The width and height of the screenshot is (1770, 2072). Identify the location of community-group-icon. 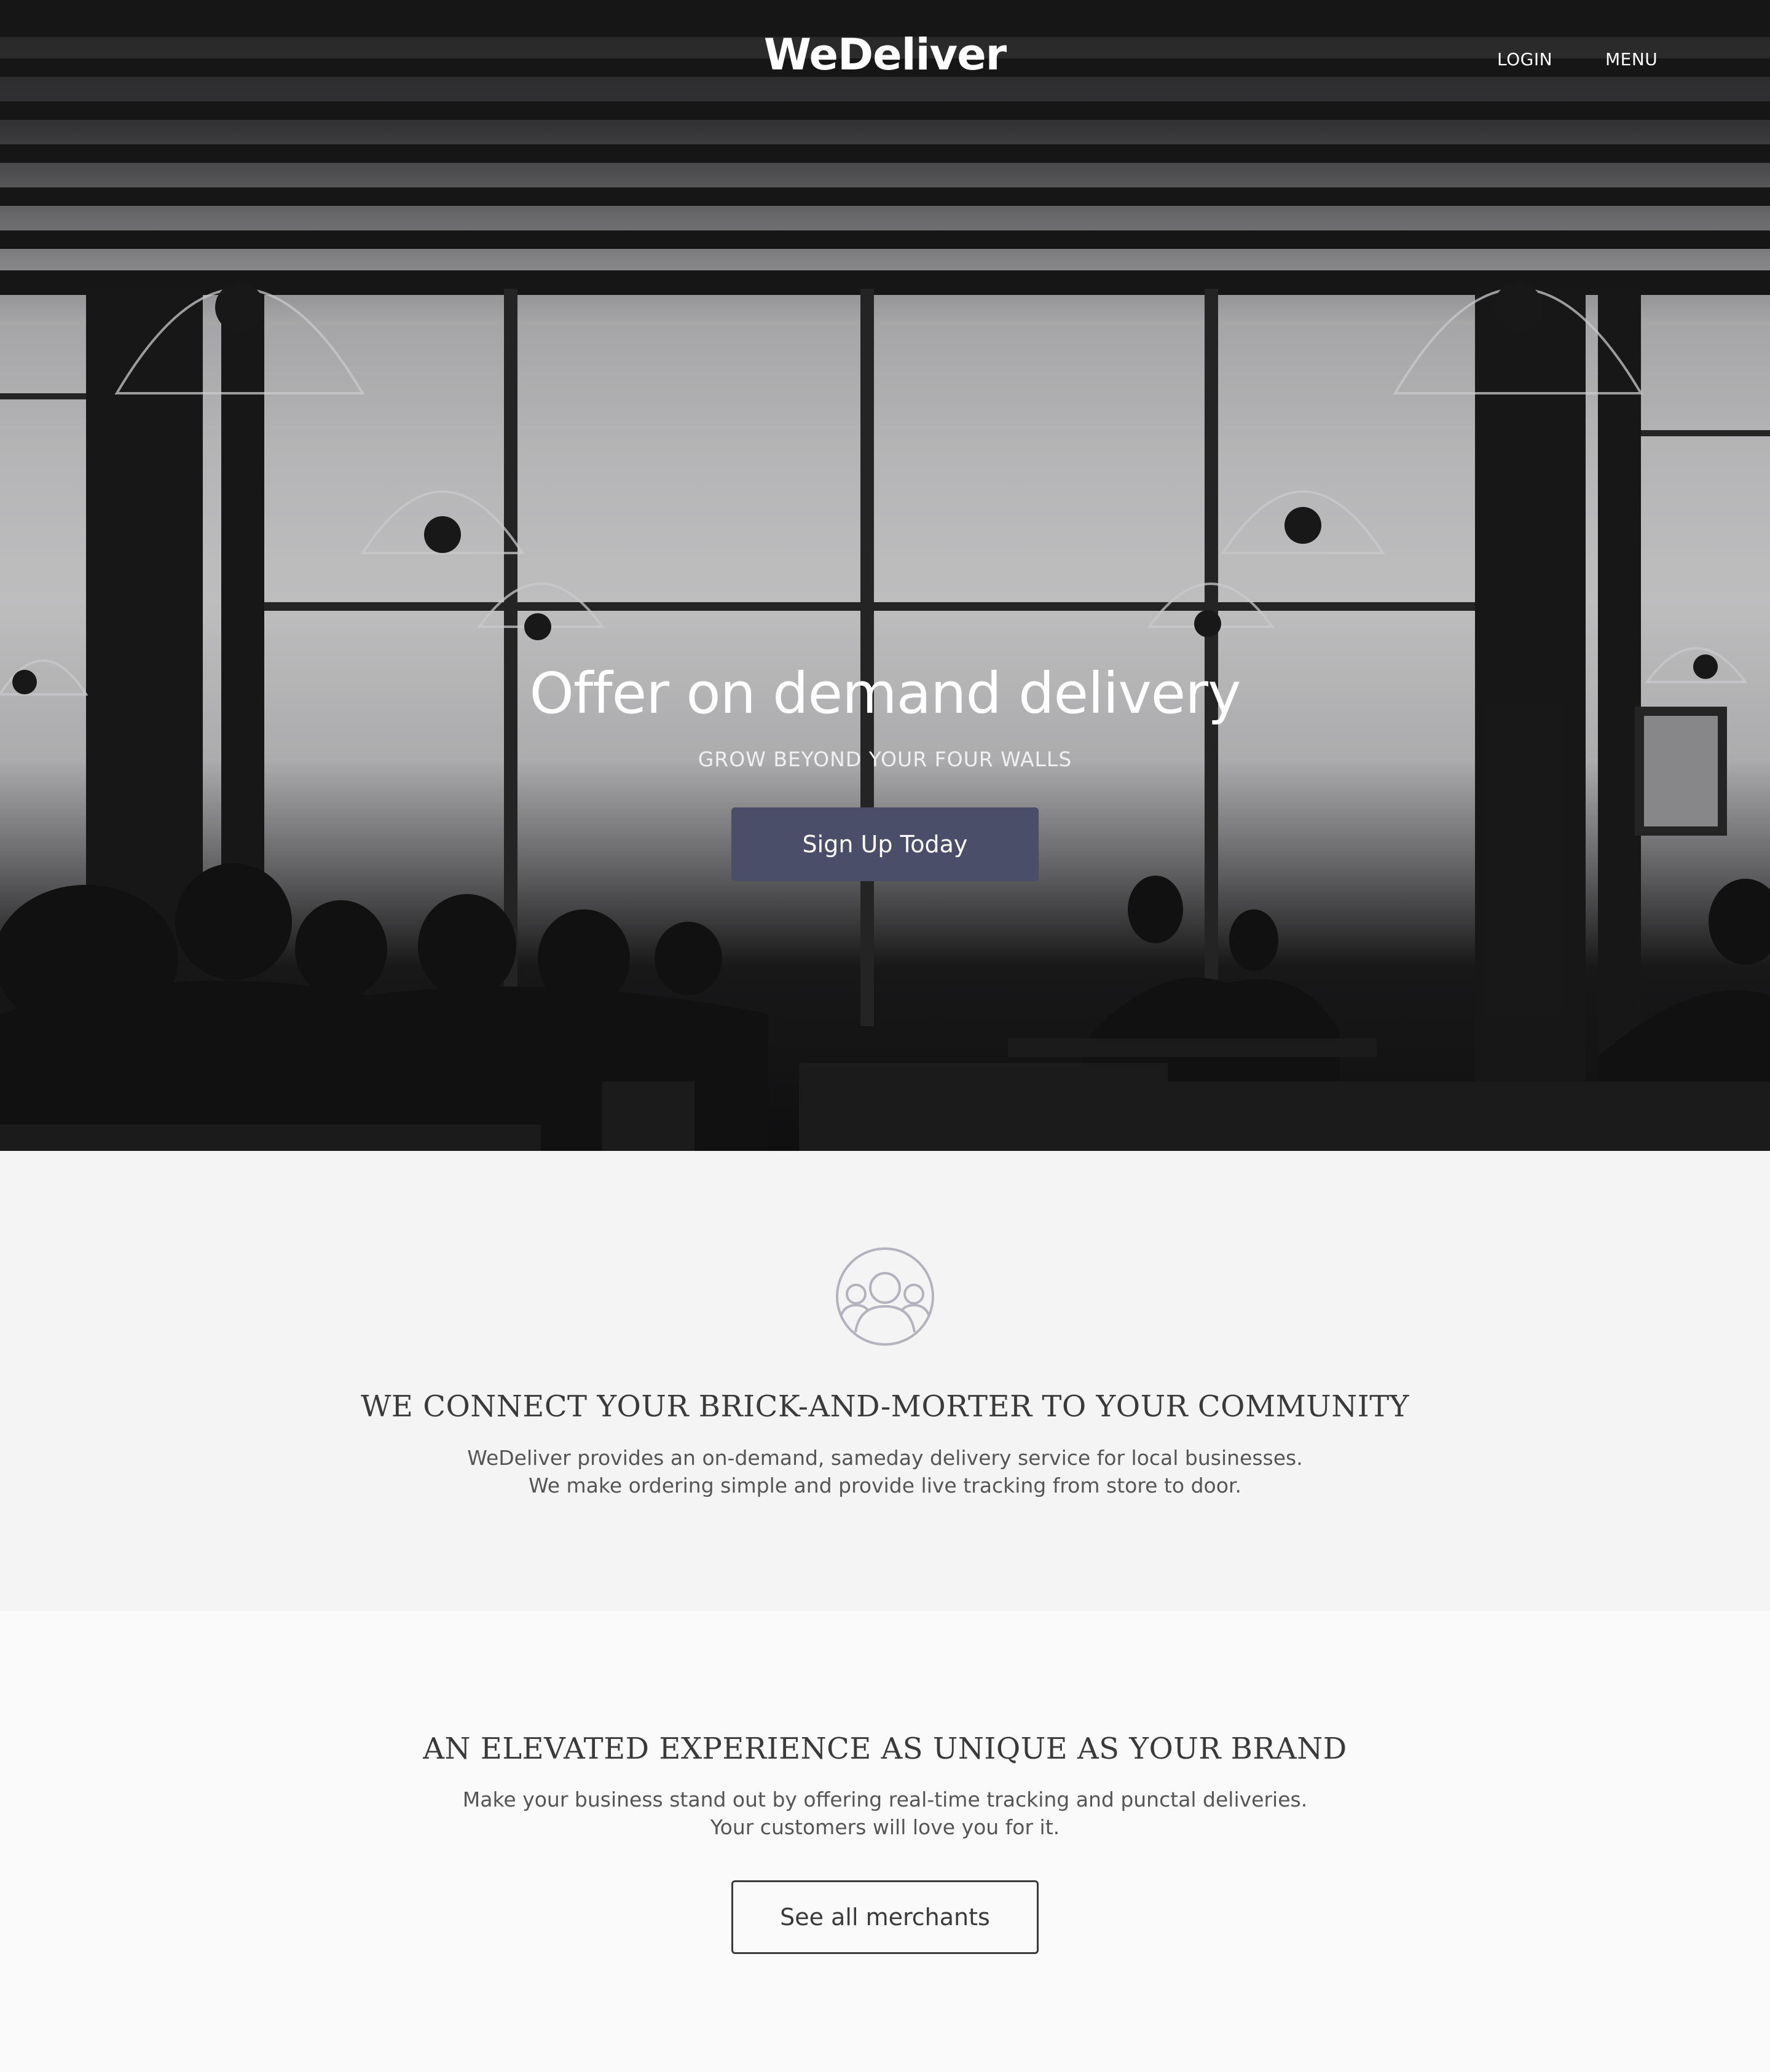
(885, 1296).